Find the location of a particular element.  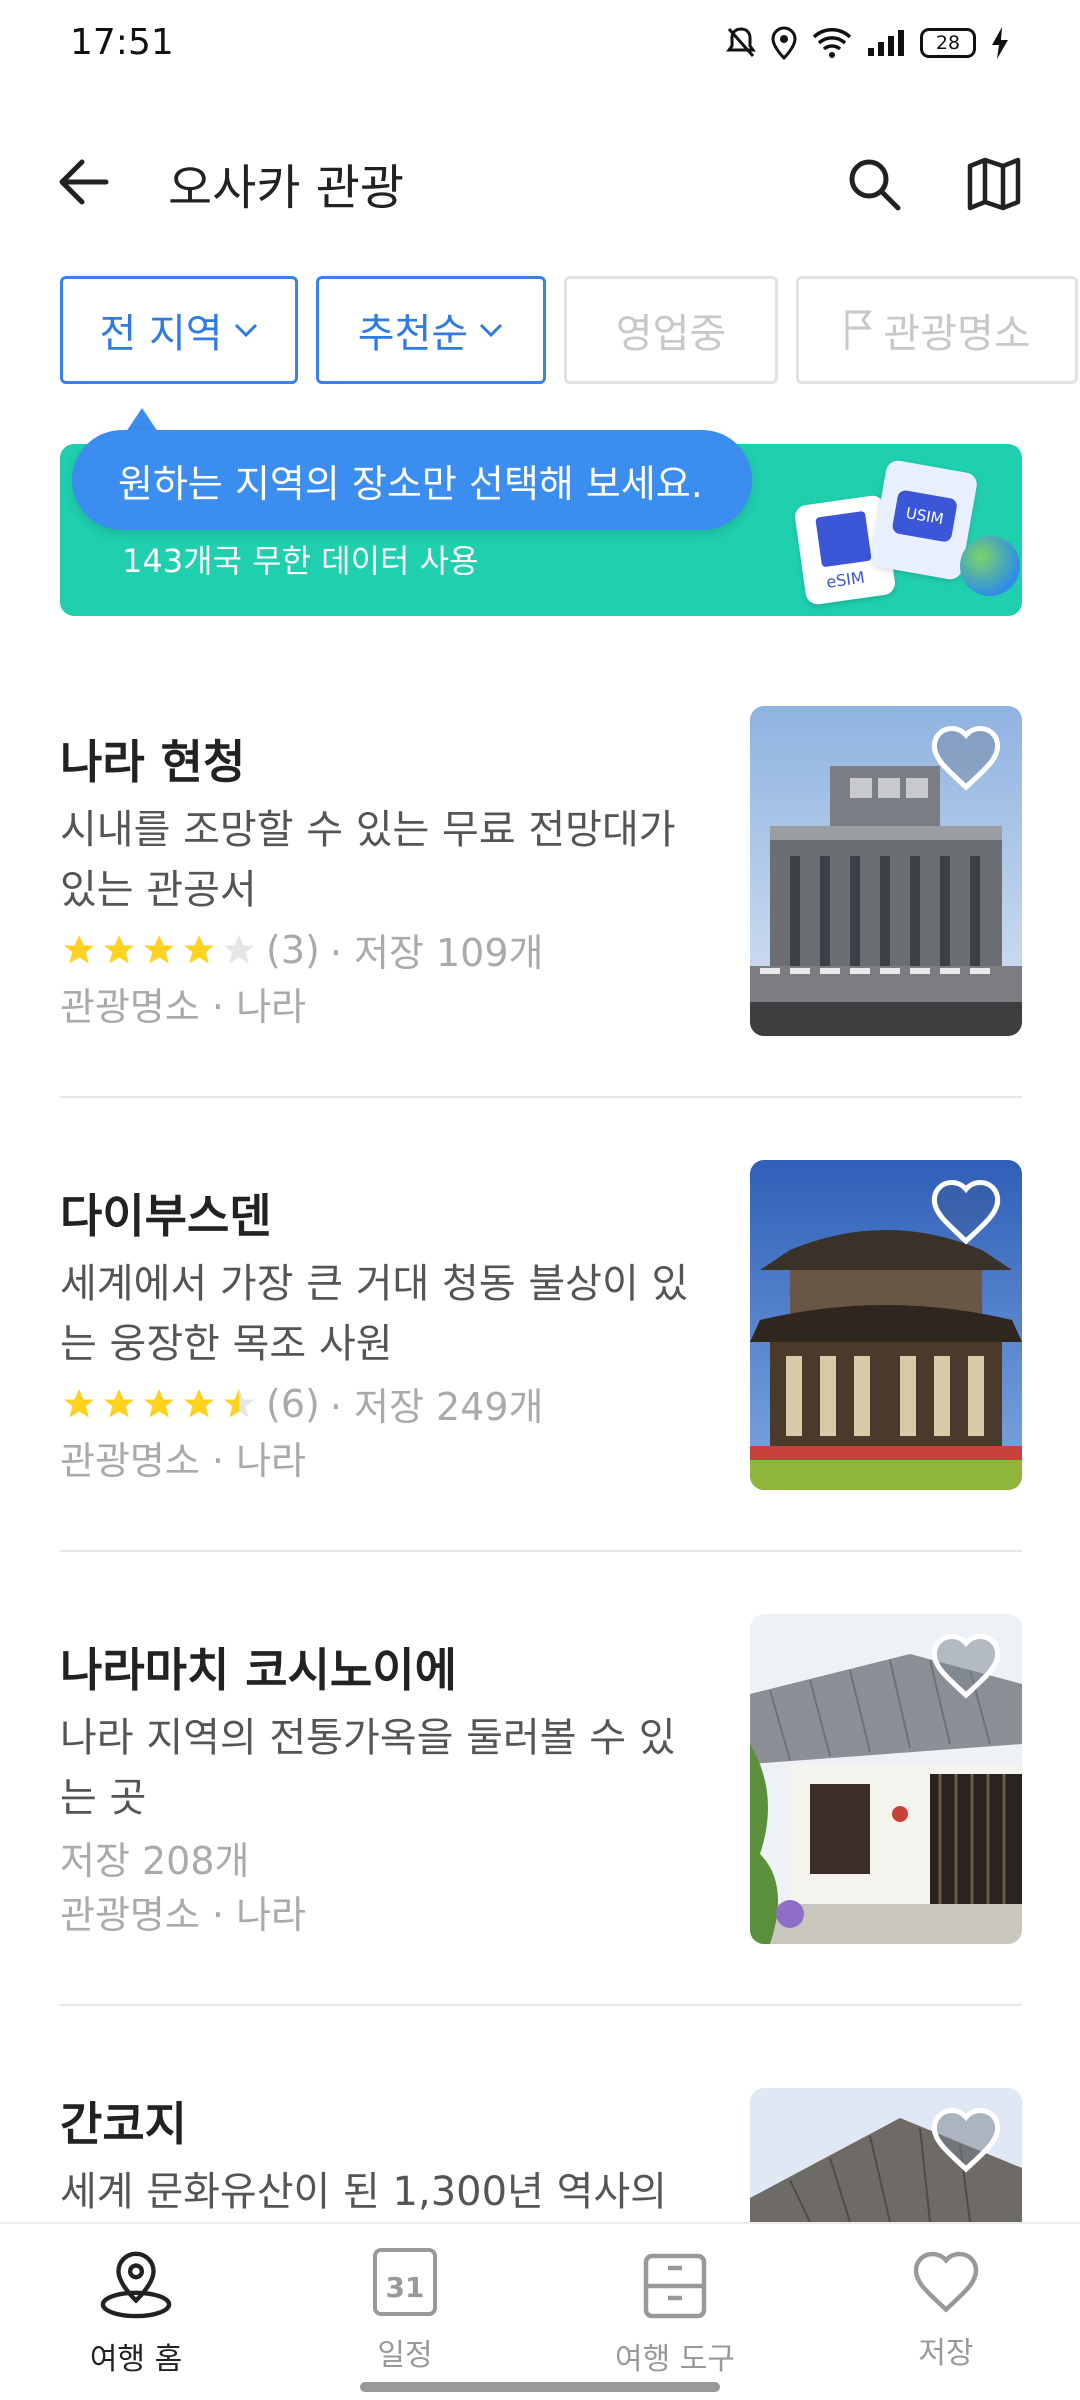

suitcase-icon is located at coordinates (675, 2286).